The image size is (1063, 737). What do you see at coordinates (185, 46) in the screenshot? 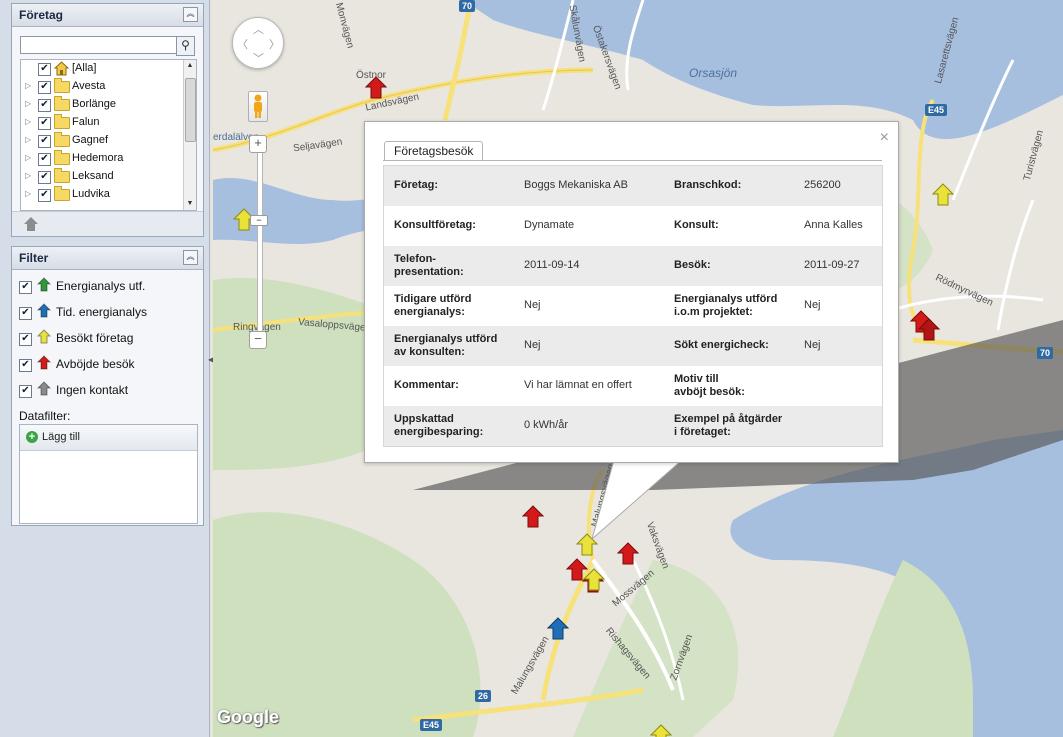
I see `search-icon: ⚲` at bounding box center [185, 46].